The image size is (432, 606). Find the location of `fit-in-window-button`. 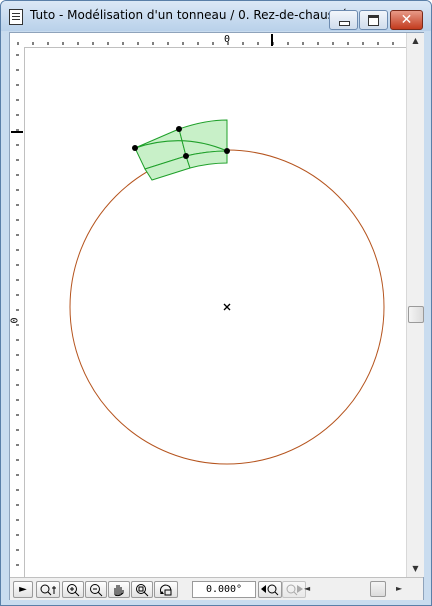

fit-in-window-button is located at coordinates (142, 589).